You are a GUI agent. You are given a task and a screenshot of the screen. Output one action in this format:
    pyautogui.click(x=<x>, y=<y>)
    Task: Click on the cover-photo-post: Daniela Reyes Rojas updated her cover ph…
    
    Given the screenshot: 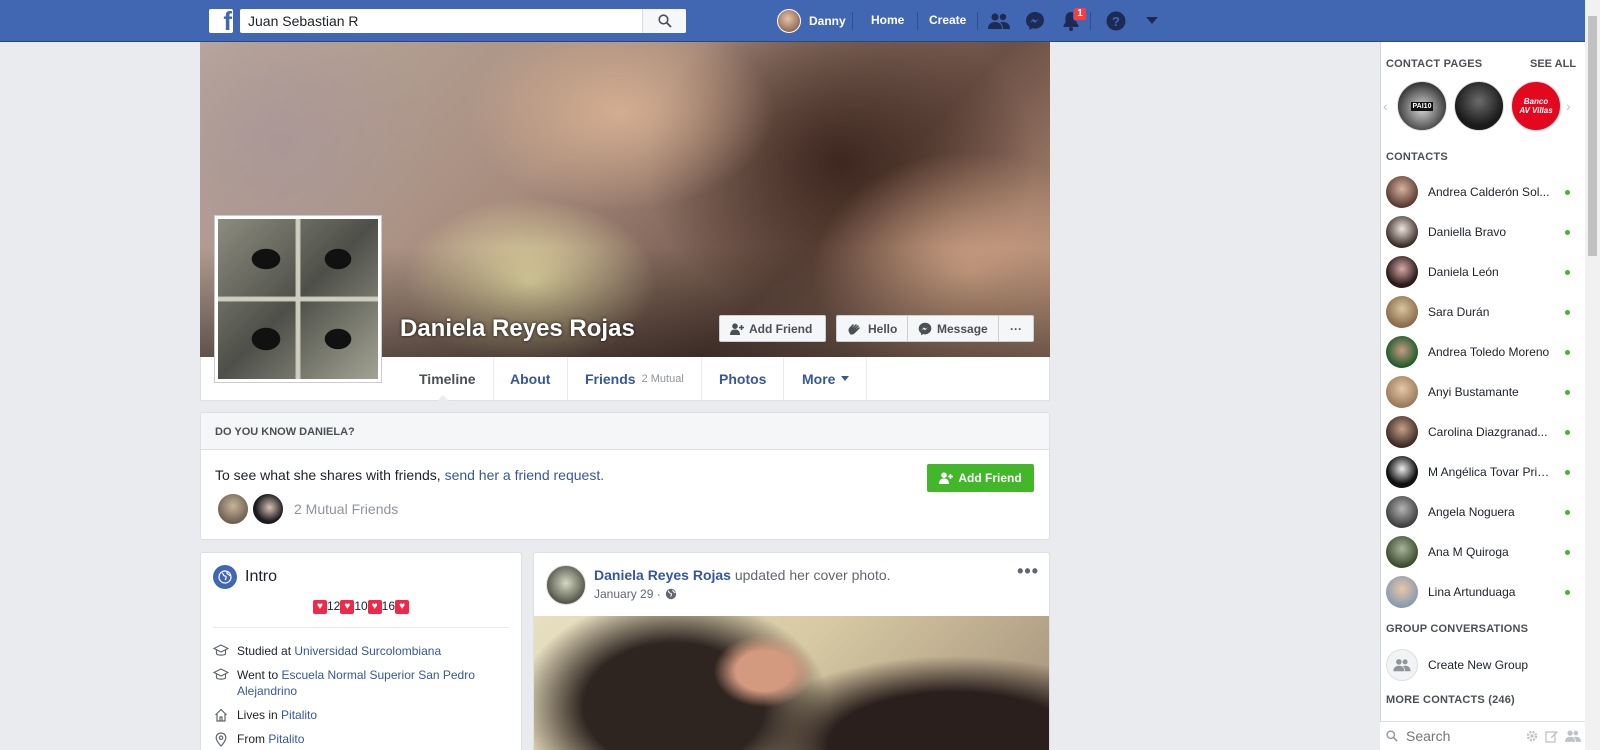 What is the action you would take?
    pyautogui.click(x=791, y=651)
    